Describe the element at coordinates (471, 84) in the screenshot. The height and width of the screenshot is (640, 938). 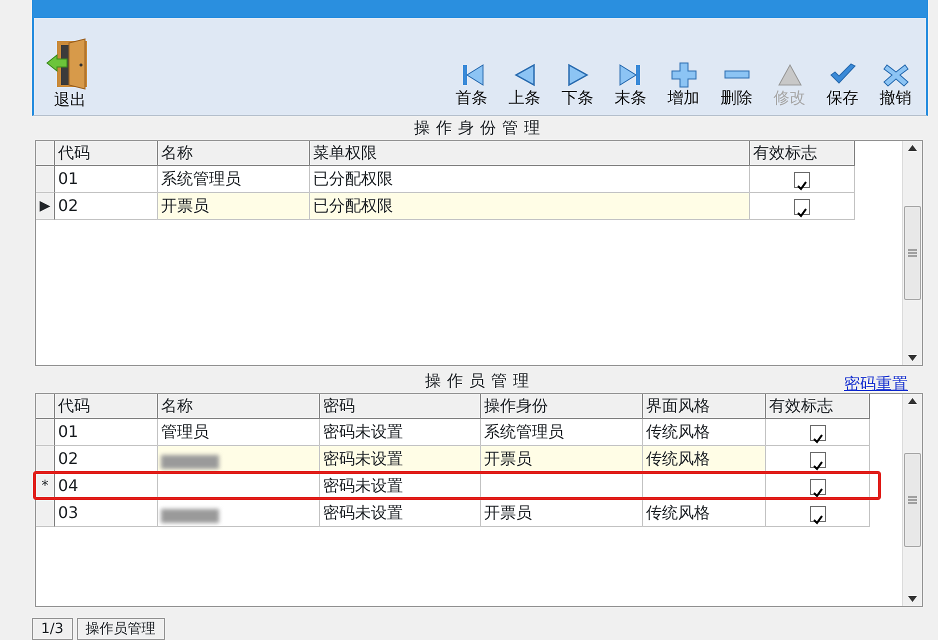
I see `toolbar-button: 首条` at that location.